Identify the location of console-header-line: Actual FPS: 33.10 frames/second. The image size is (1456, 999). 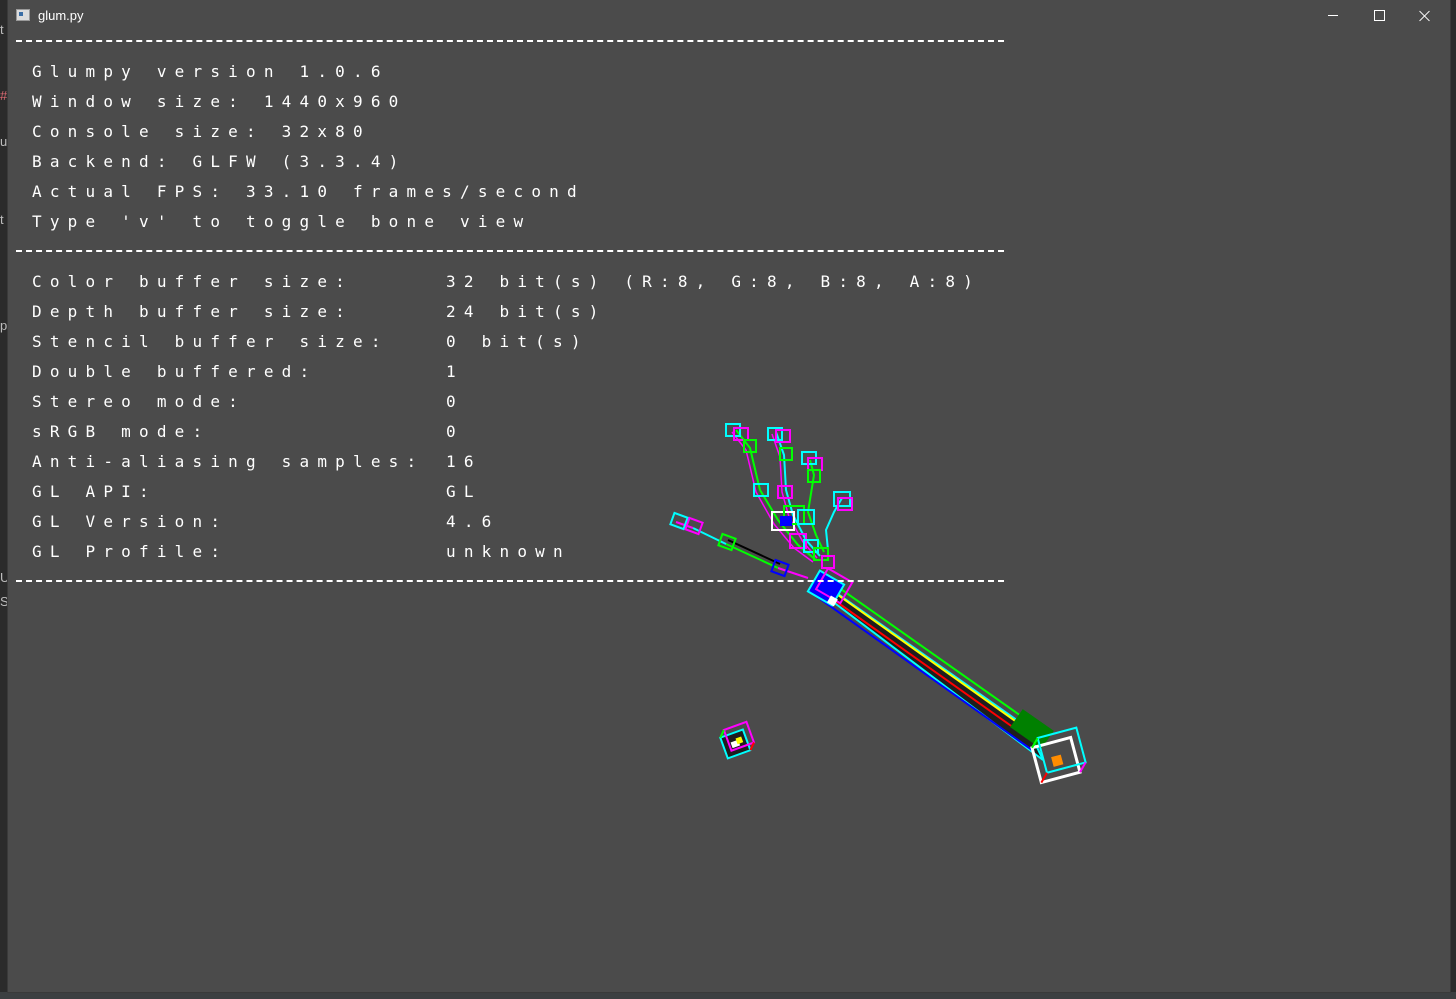
(308, 191).